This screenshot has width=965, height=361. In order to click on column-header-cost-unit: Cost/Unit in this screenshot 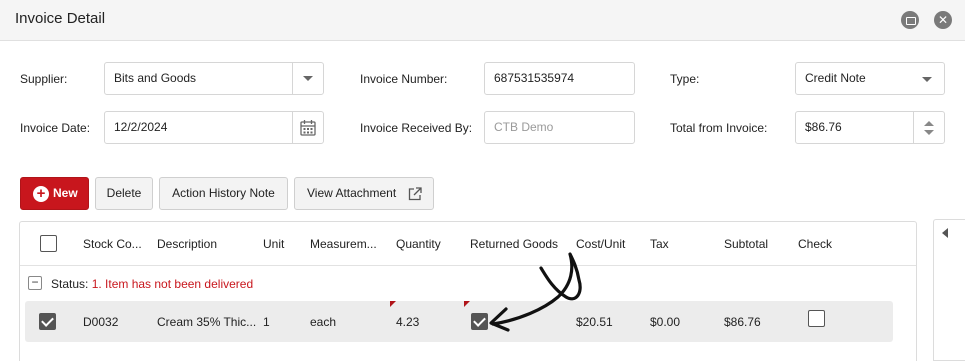, I will do `click(600, 244)`.